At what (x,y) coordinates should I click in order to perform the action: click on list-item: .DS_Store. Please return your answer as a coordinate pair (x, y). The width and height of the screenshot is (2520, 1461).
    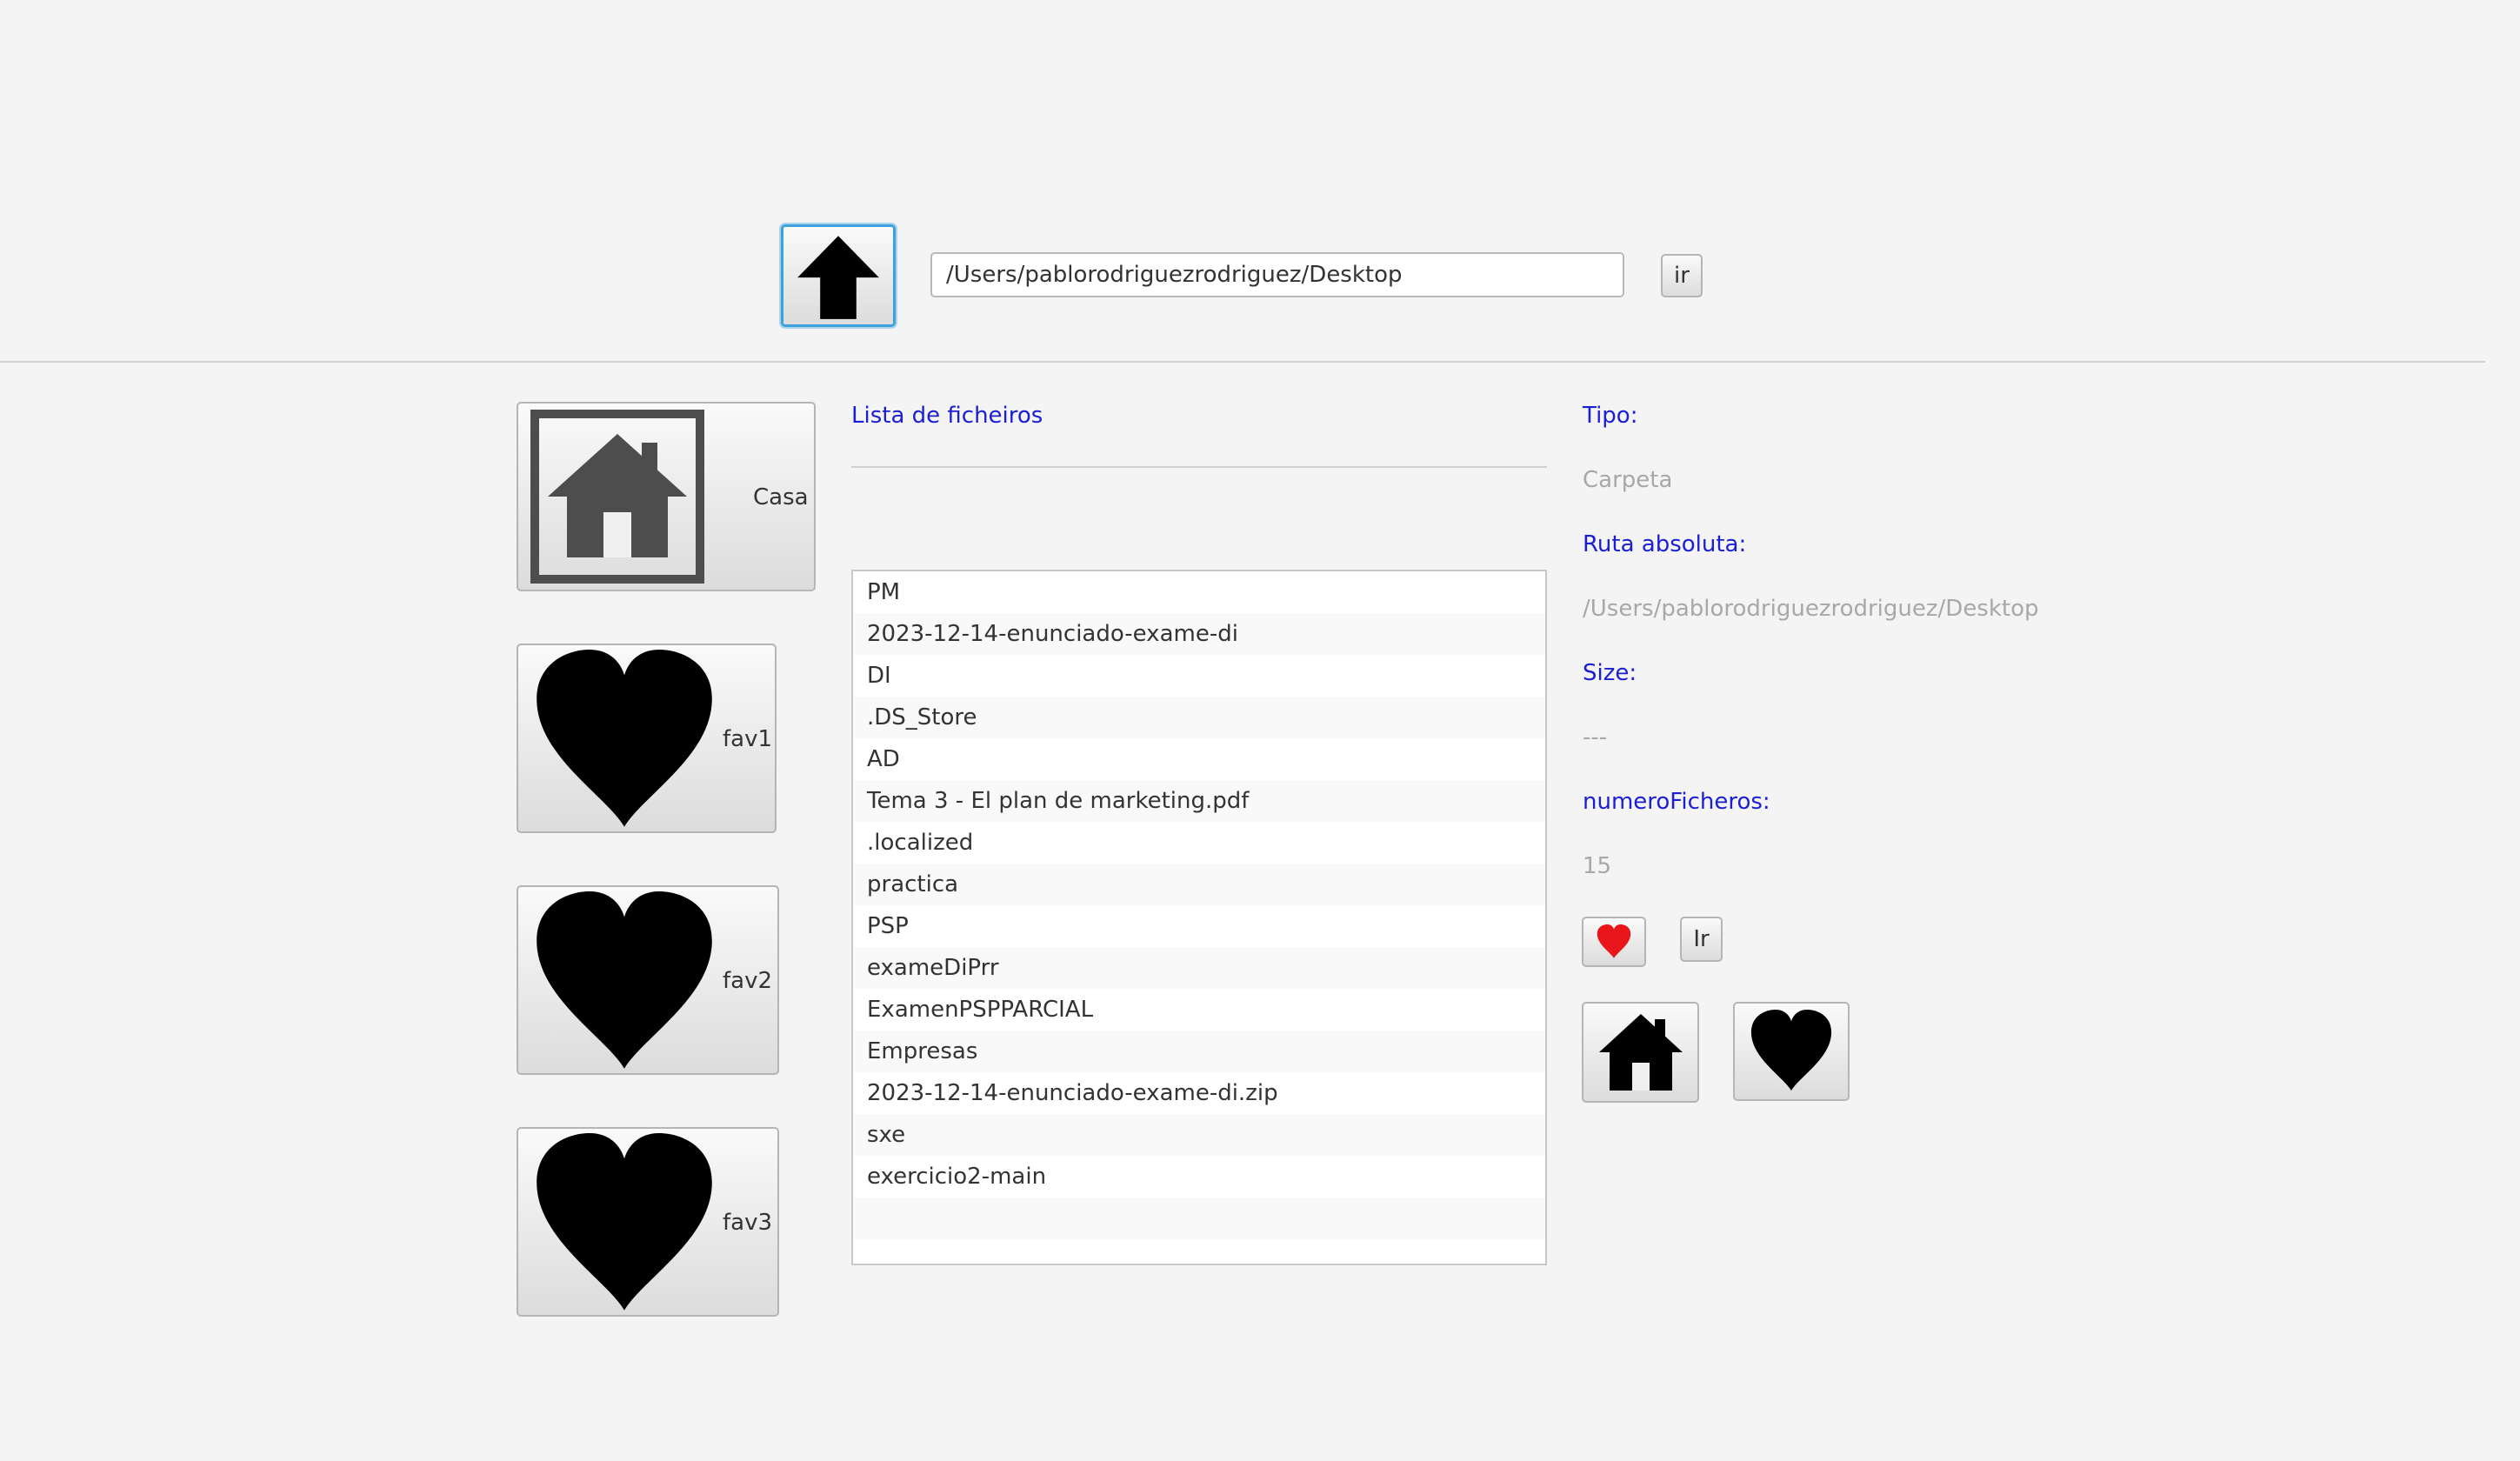
    Looking at the image, I should click on (1199, 717).